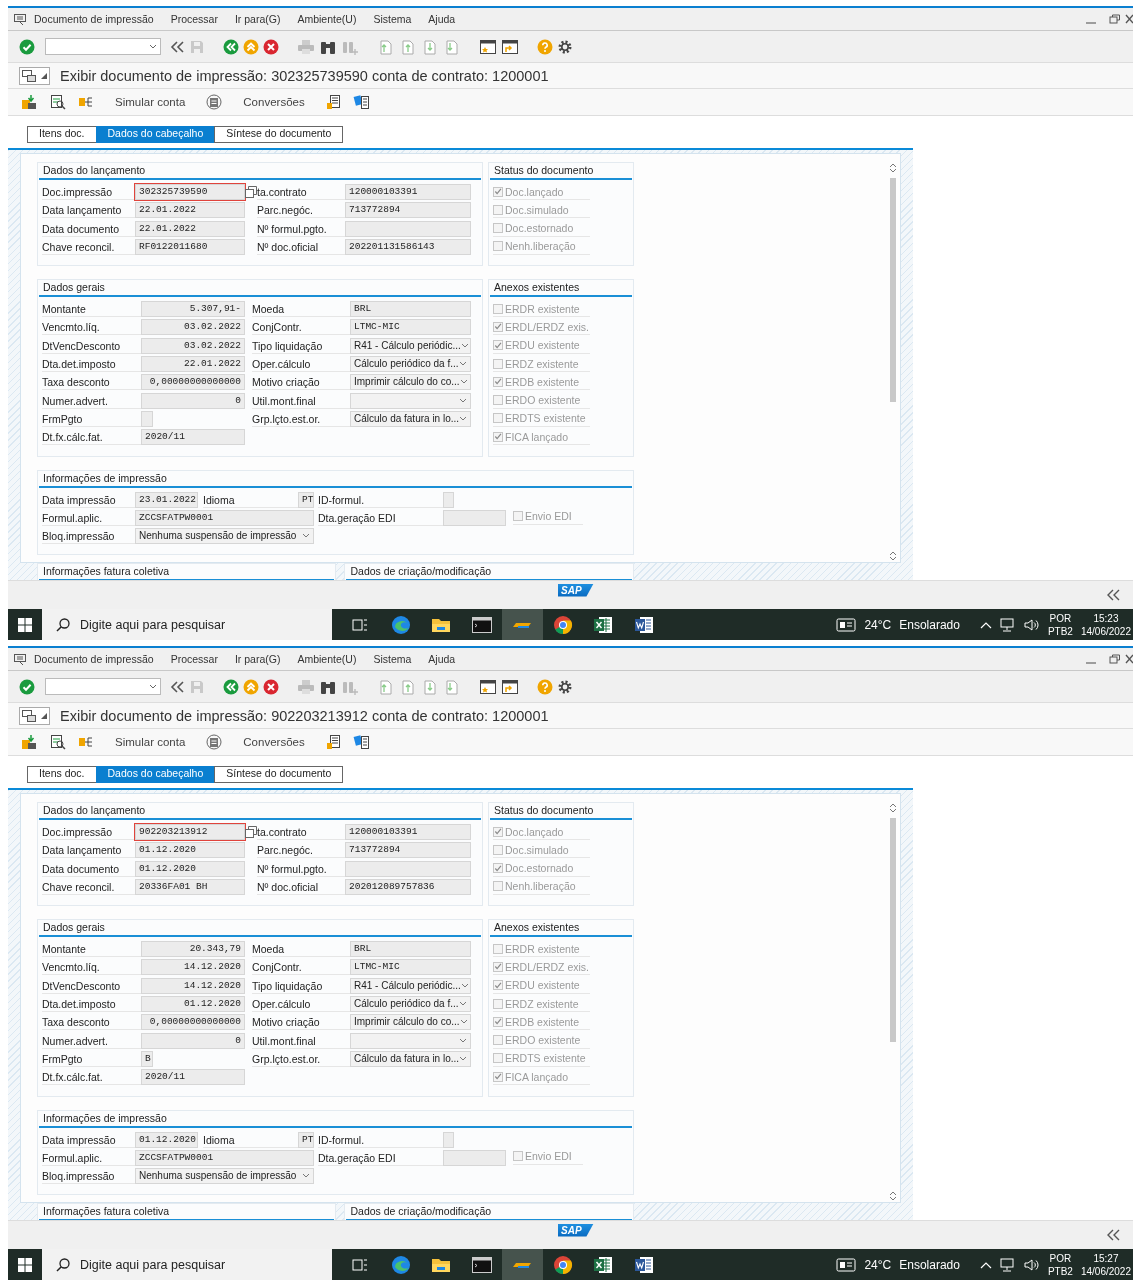 The image size is (1133, 1280). Describe the element at coordinates (1105, 1264) in the screenshot. I see `clock: 15:27 14/06/2022` at that location.